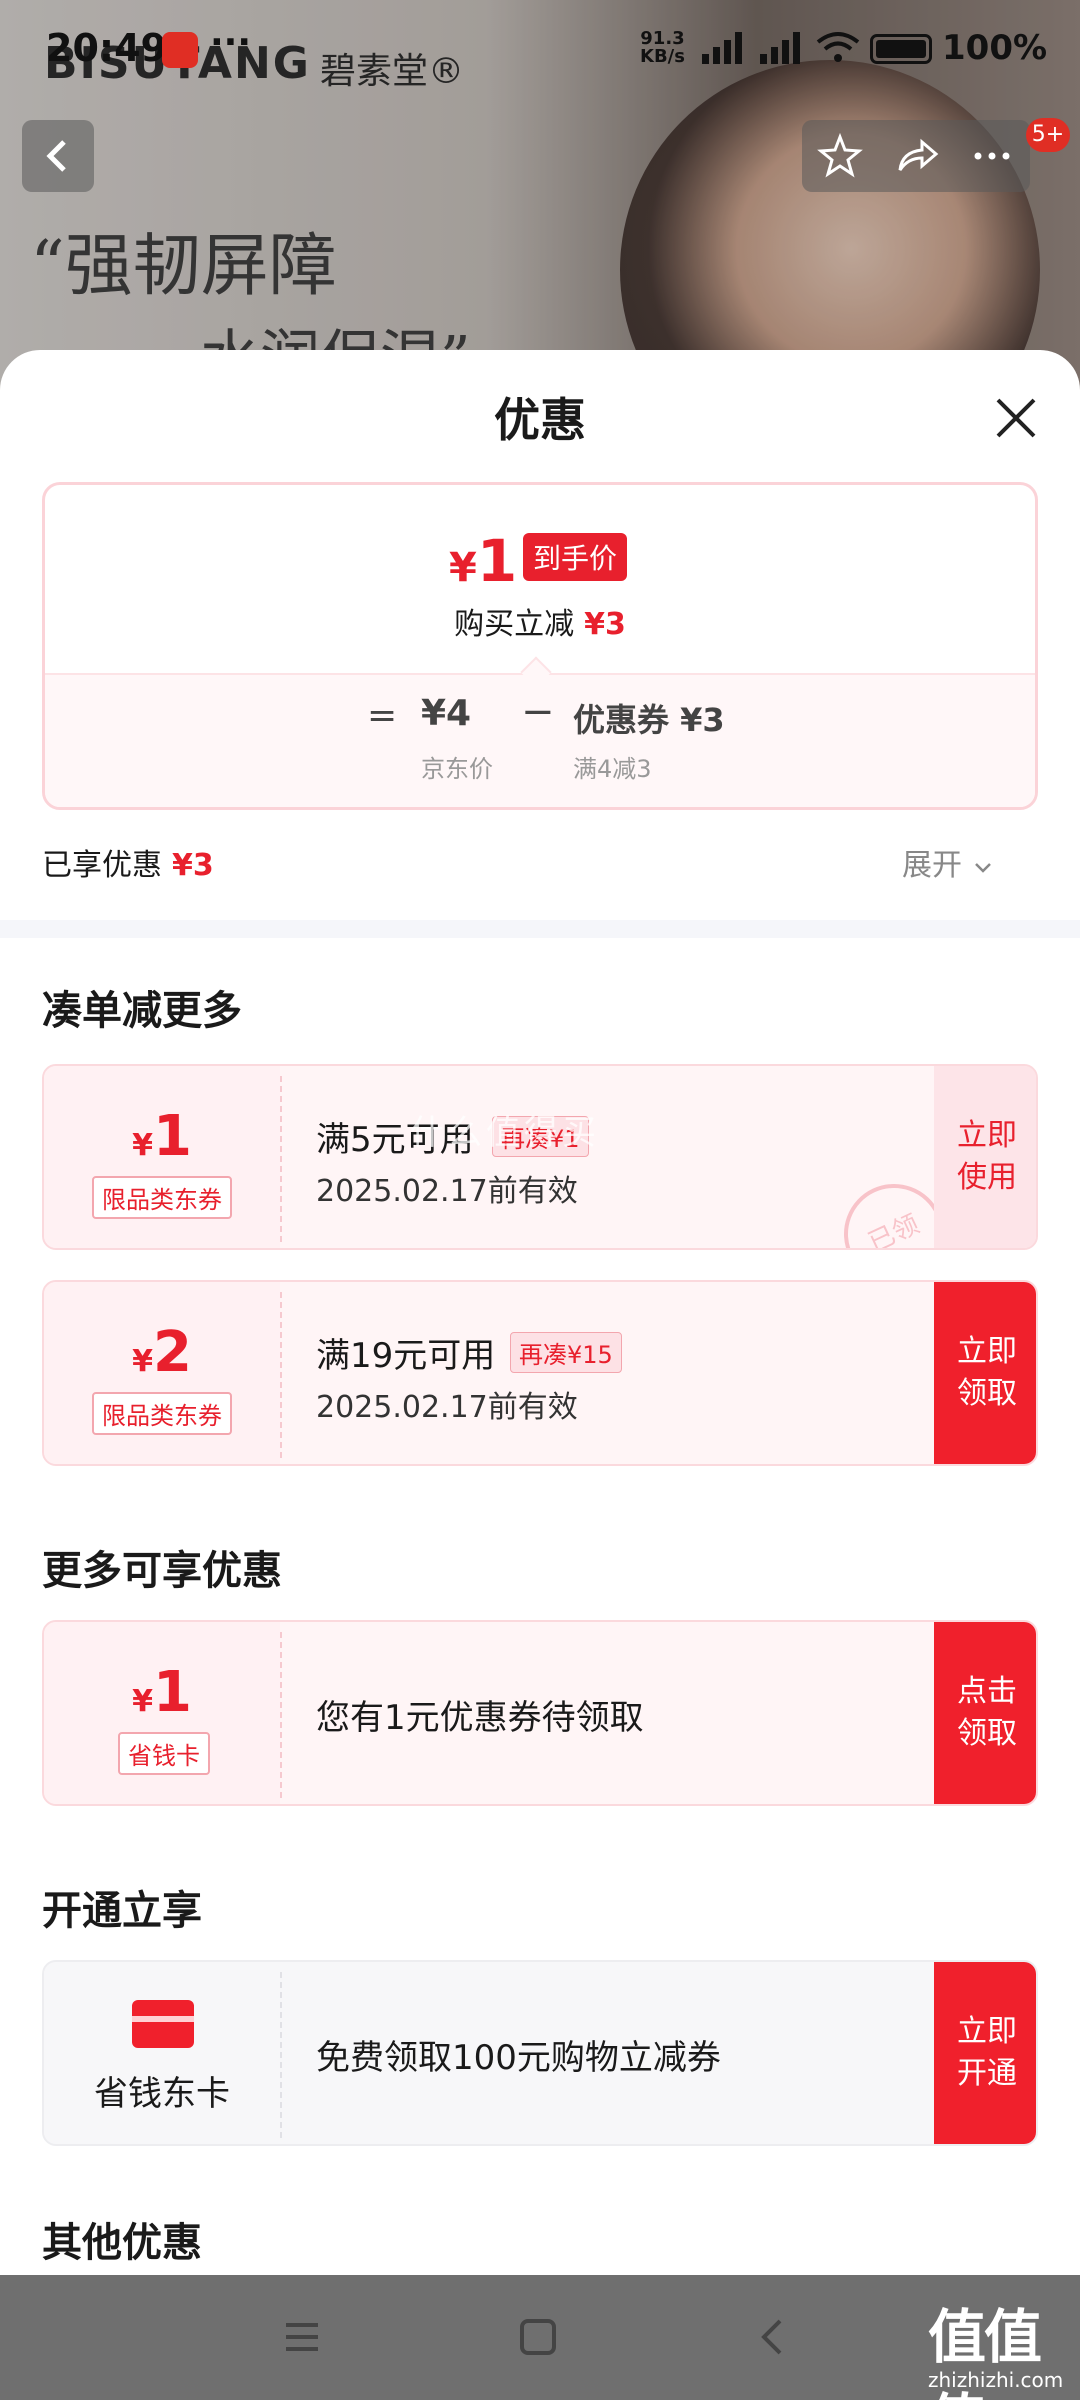 This screenshot has width=1080, height=2400. I want to click on wifi-icon, so click(838, 47).